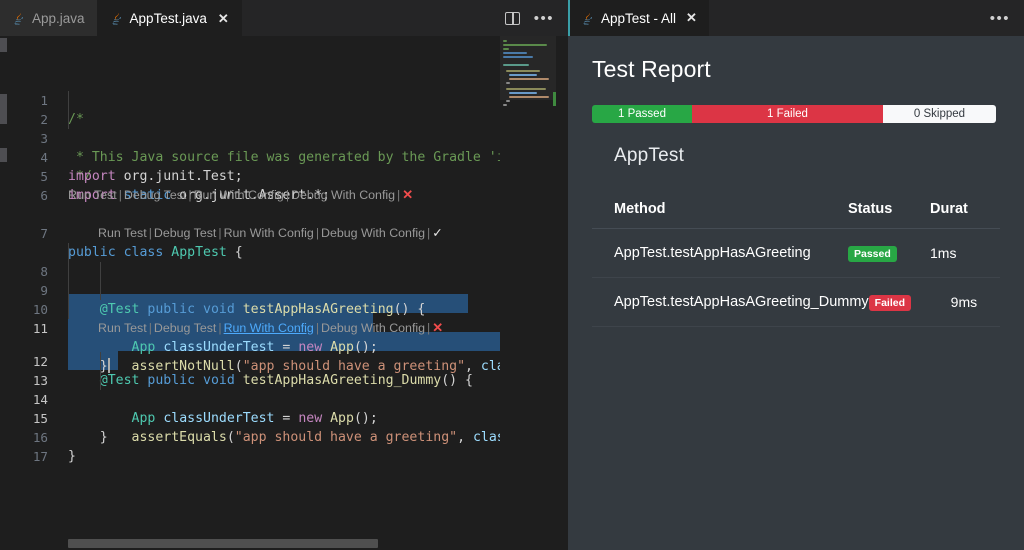  I want to click on report-tab-actions: •••, so click(1000, 18).